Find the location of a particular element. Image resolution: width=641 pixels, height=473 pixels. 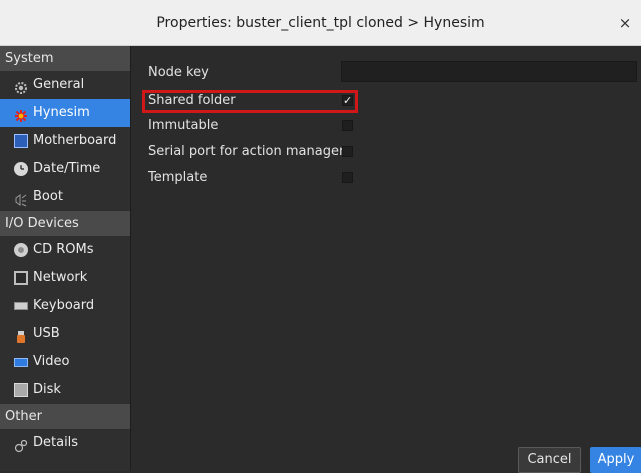

sidebar-item-network: Network is located at coordinates (65, 278).